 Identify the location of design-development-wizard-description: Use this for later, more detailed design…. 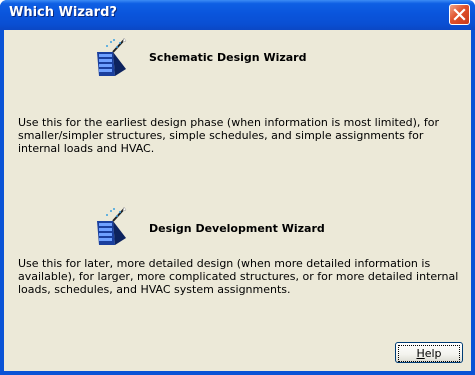
(238, 276).